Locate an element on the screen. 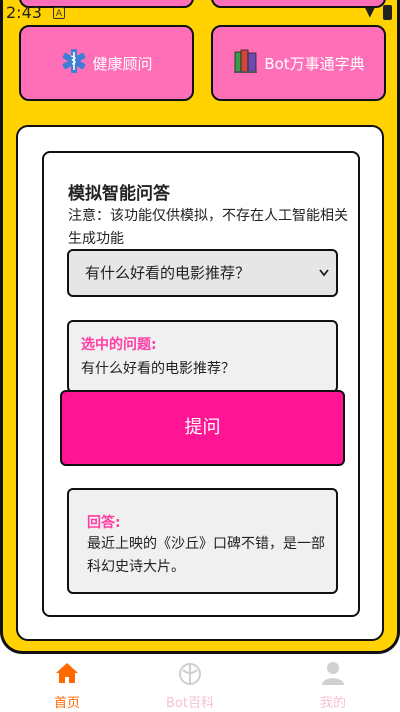  books-icon is located at coordinates (246, 63).